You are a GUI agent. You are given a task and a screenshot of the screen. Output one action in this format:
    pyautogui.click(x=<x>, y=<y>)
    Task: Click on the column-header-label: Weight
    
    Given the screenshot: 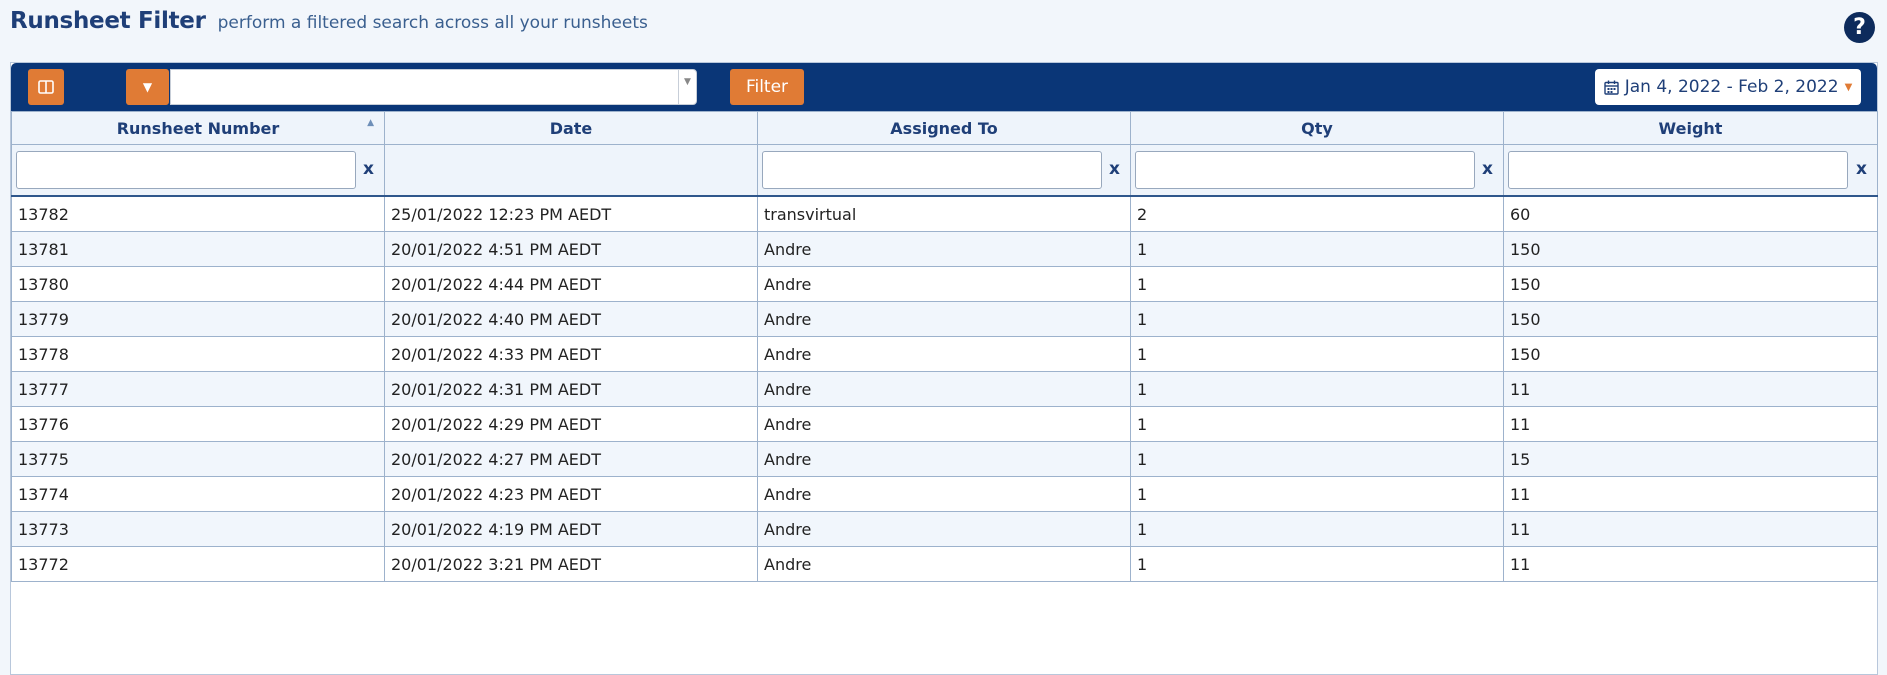 What is the action you would take?
    pyautogui.click(x=1690, y=128)
    